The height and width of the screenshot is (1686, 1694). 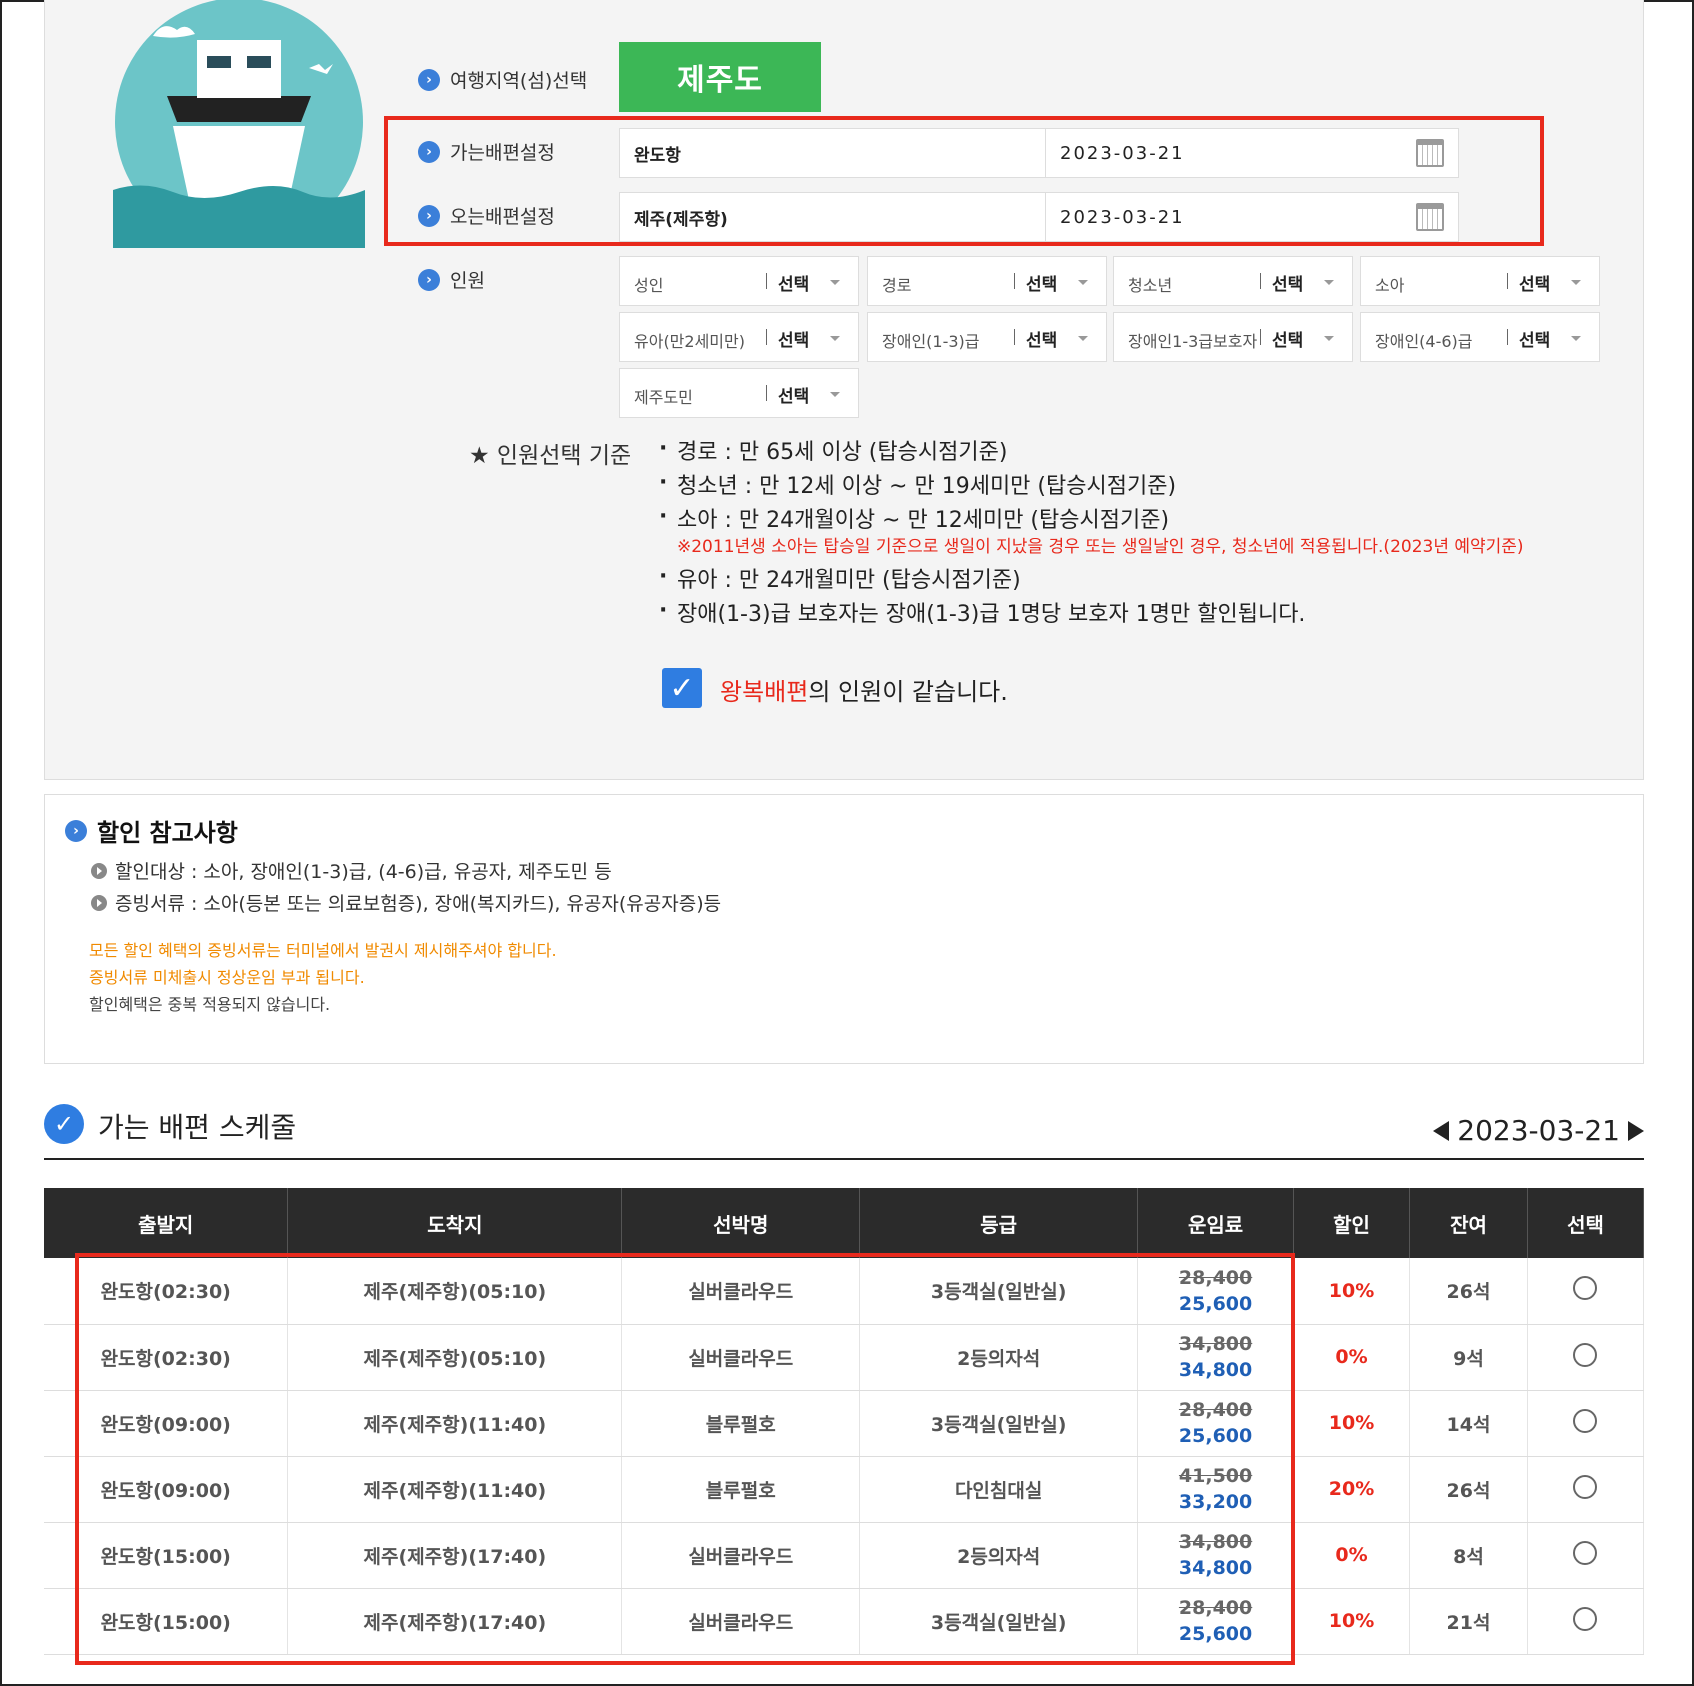 I want to click on checkmark-icon: ✓, so click(x=682, y=688).